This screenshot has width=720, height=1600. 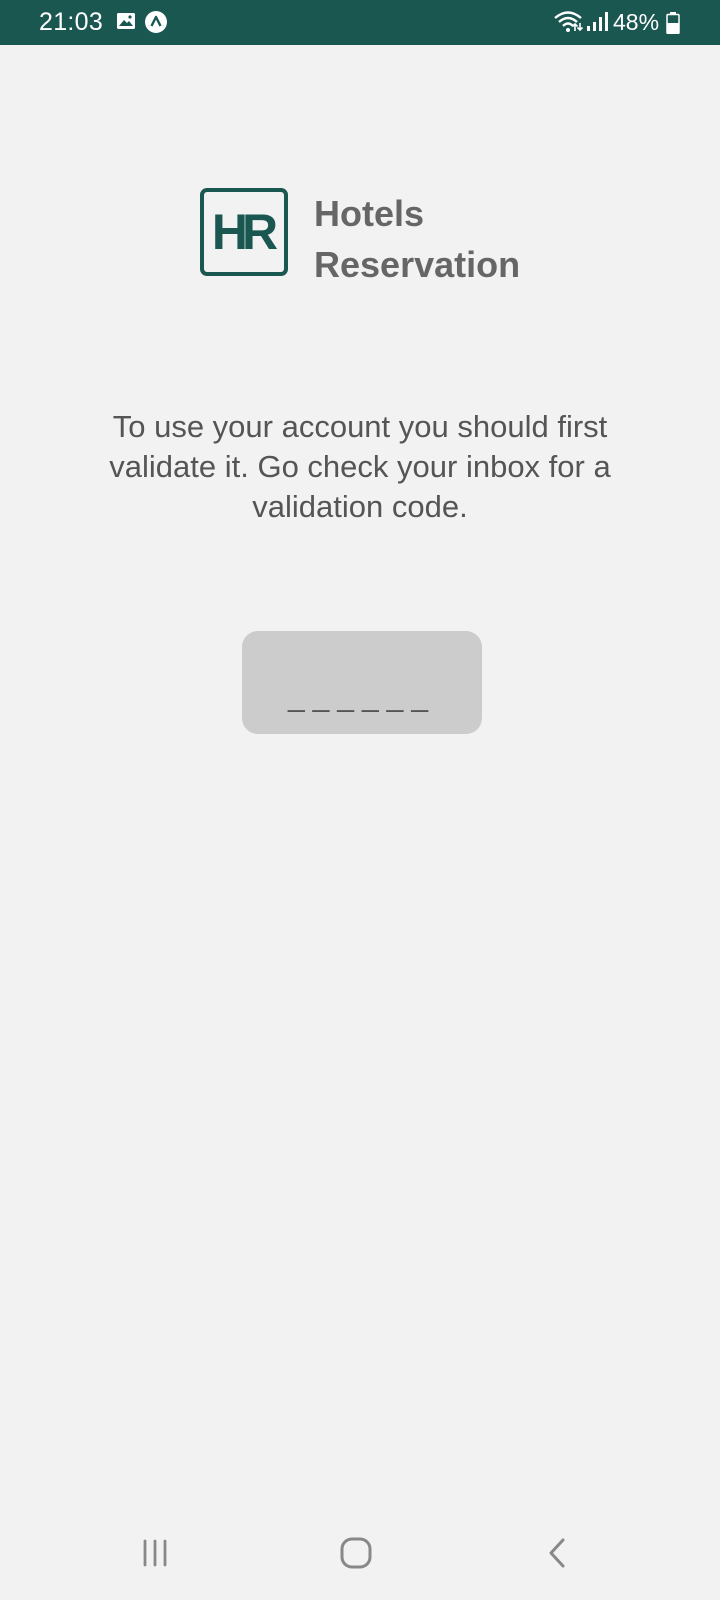 What do you see at coordinates (362, 682) in the screenshot?
I see `validation-code-input` at bounding box center [362, 682].